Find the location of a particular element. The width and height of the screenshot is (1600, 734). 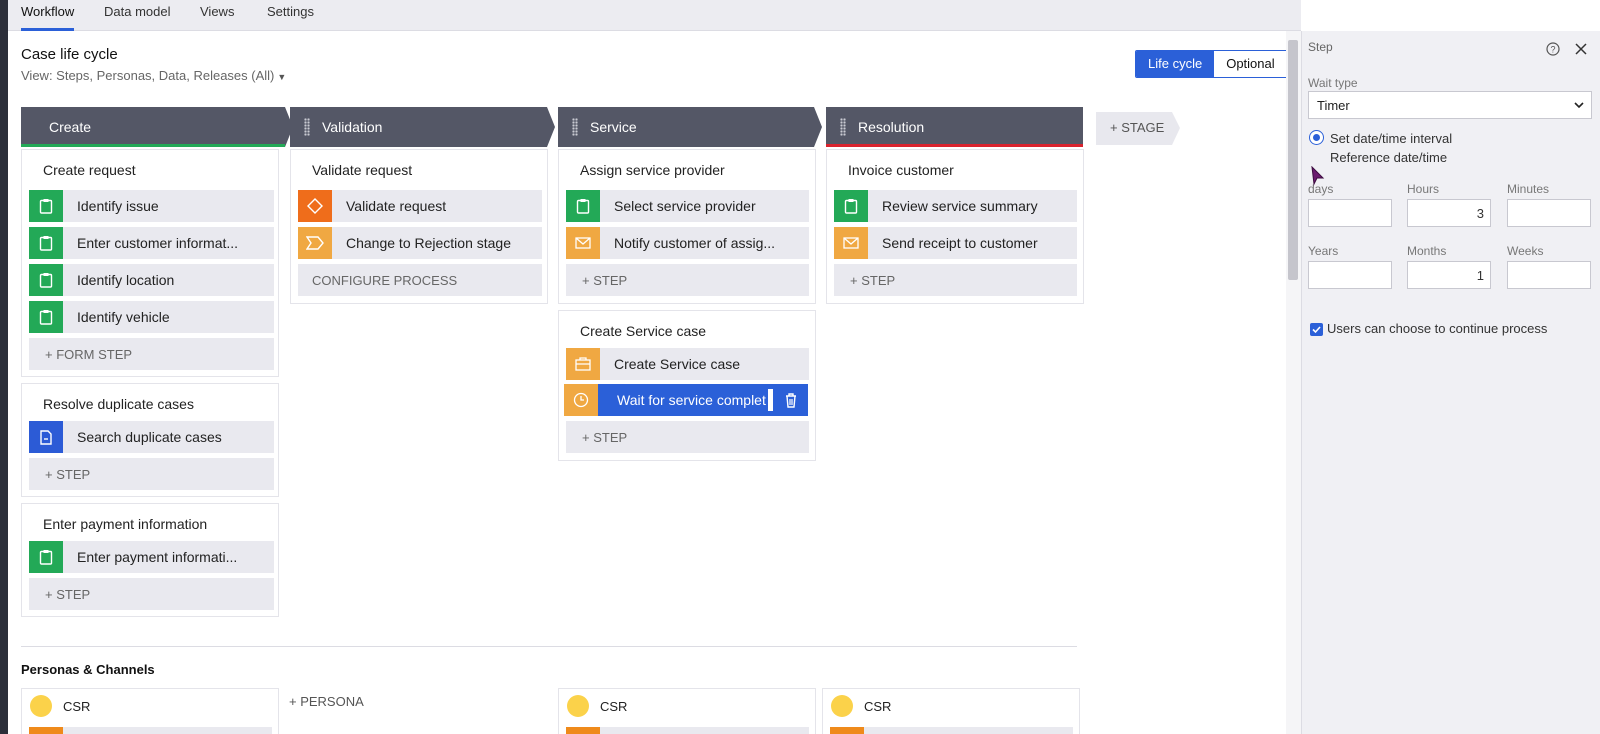

stage-create: Create is located at coordinates (153, 127).